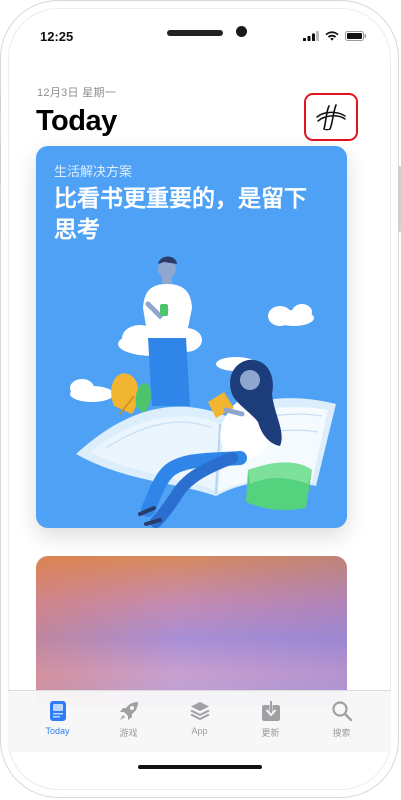 The height and width of the screenshot is (800, 401). Describe the element at coordinates (128, 733) in the screenshot. I see `tab-label: 游戏` at that location.